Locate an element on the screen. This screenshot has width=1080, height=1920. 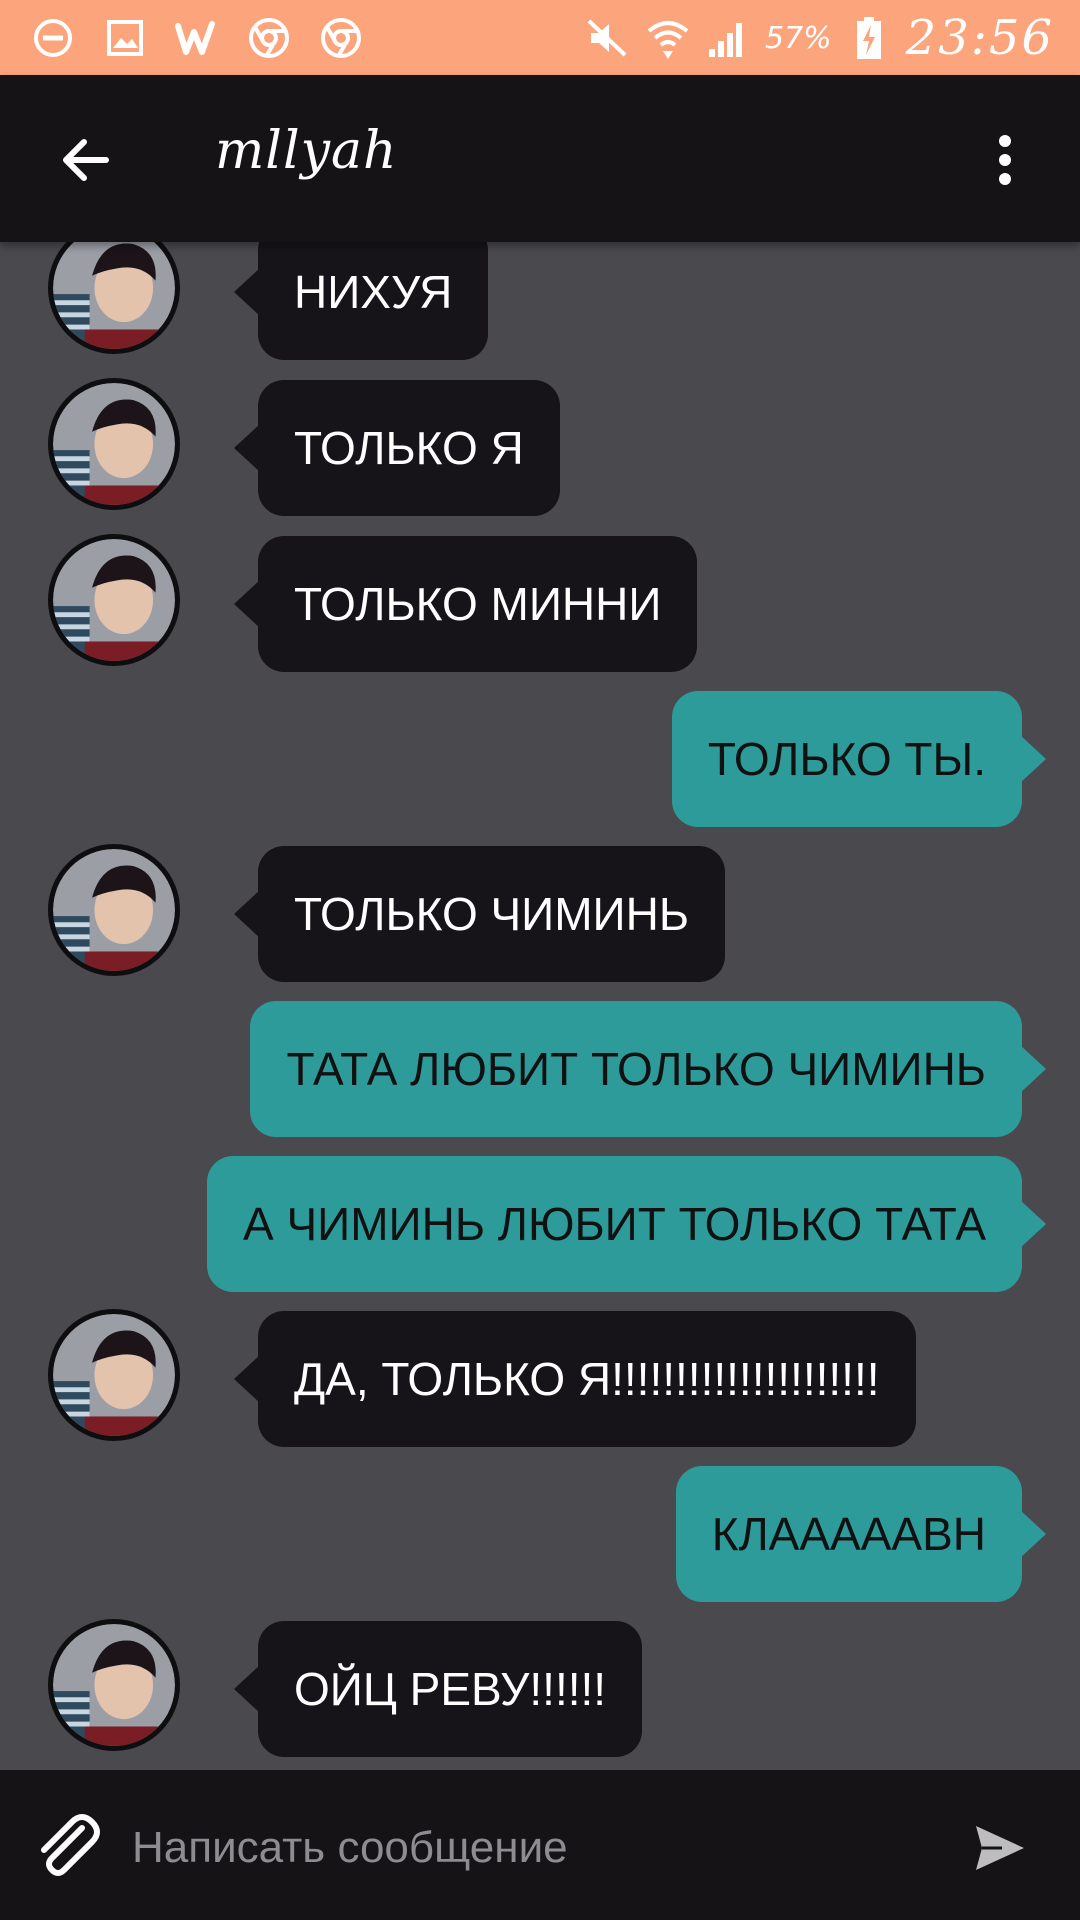
back-button is located at coordinates (85, 160).